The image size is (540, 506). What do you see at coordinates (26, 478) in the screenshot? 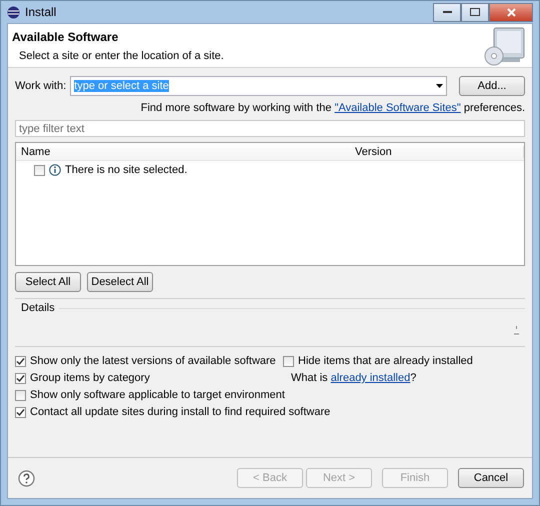
I see `help-icon` at bounding box center [26, 478].